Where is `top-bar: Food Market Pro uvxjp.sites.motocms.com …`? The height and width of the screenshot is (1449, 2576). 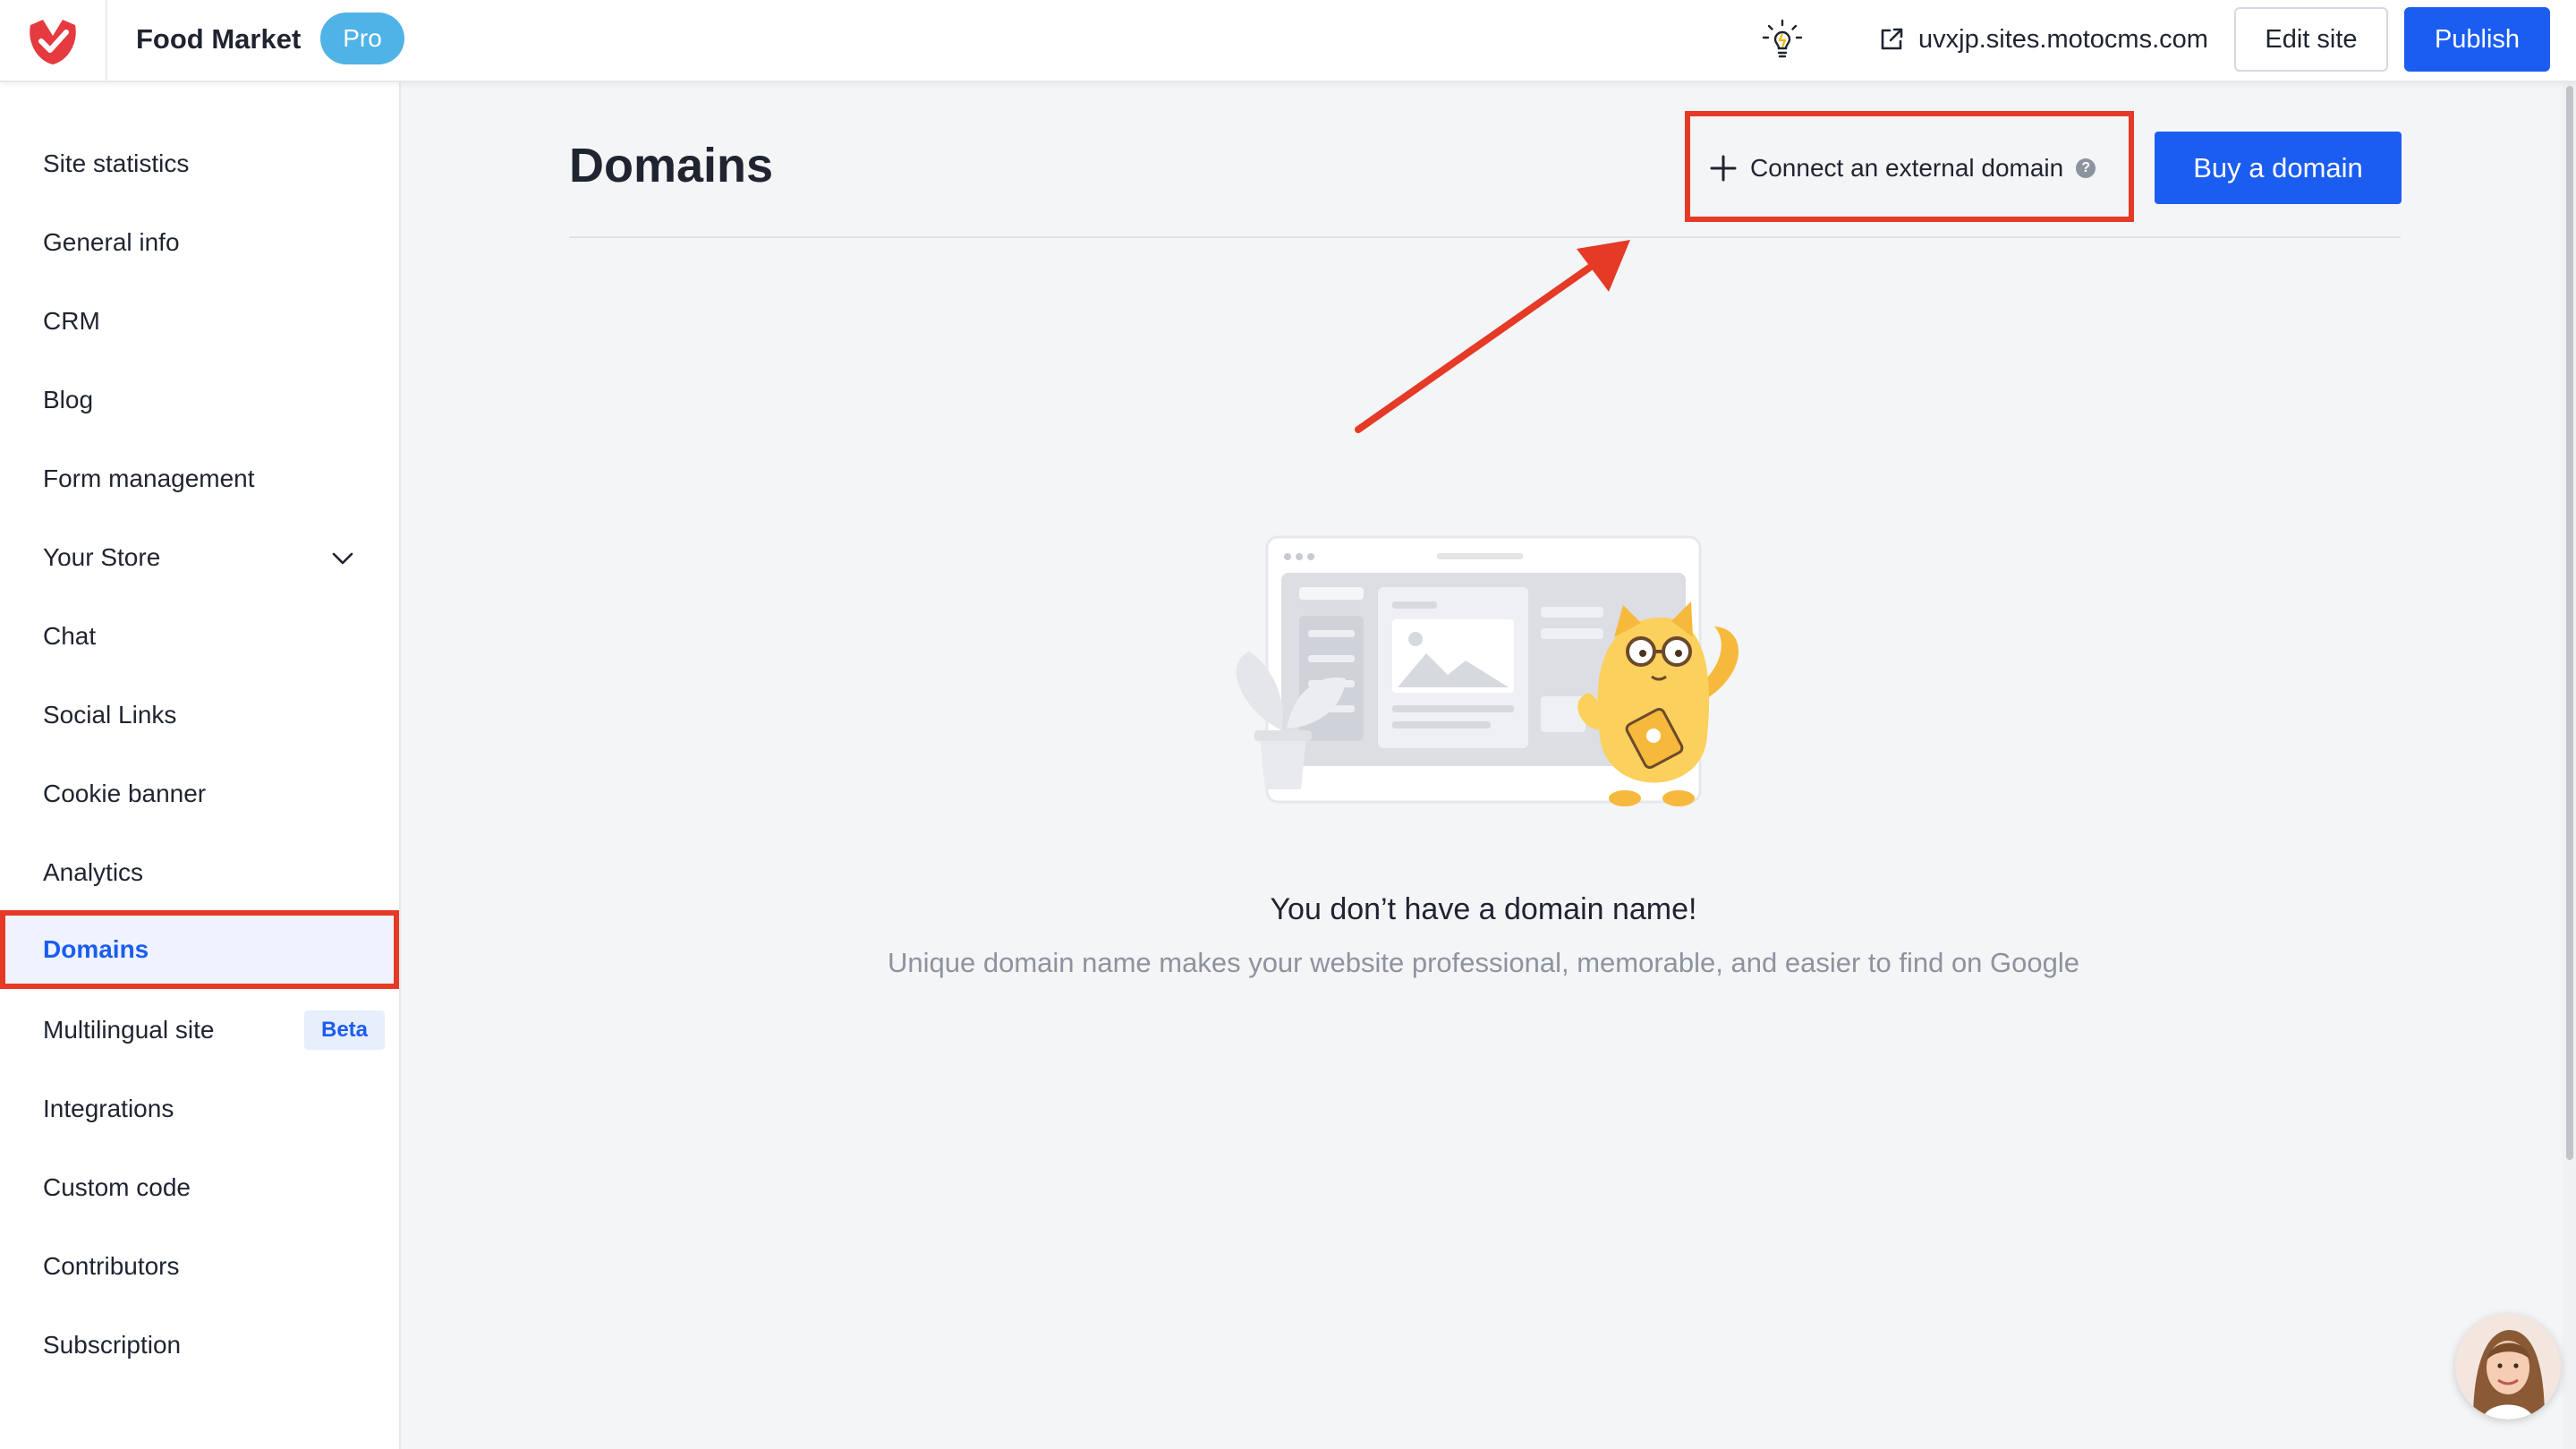 top-bar: Food Market Pro uvxjp.sites.motocms.com … is located at coordinates (1288, 41).